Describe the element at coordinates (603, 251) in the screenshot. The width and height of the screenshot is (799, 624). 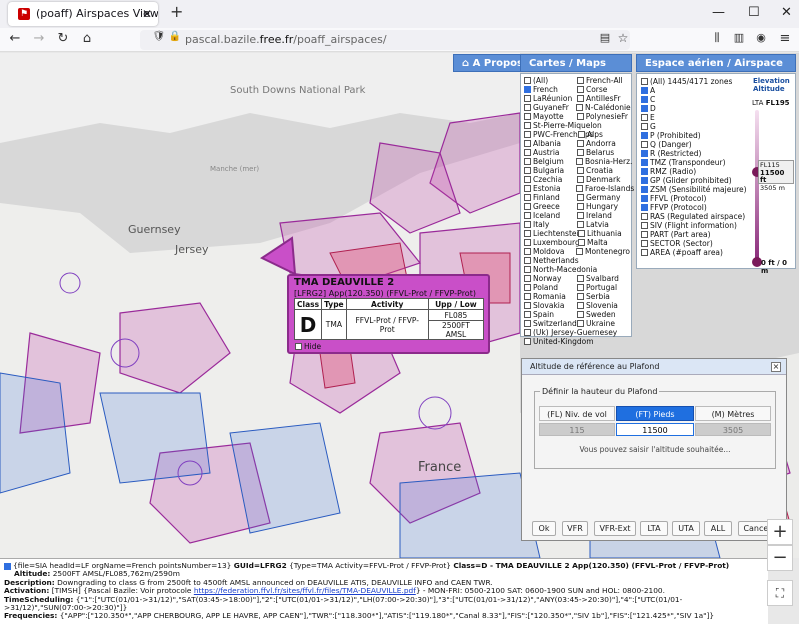
I see `map-option: Montenegro` at that location.